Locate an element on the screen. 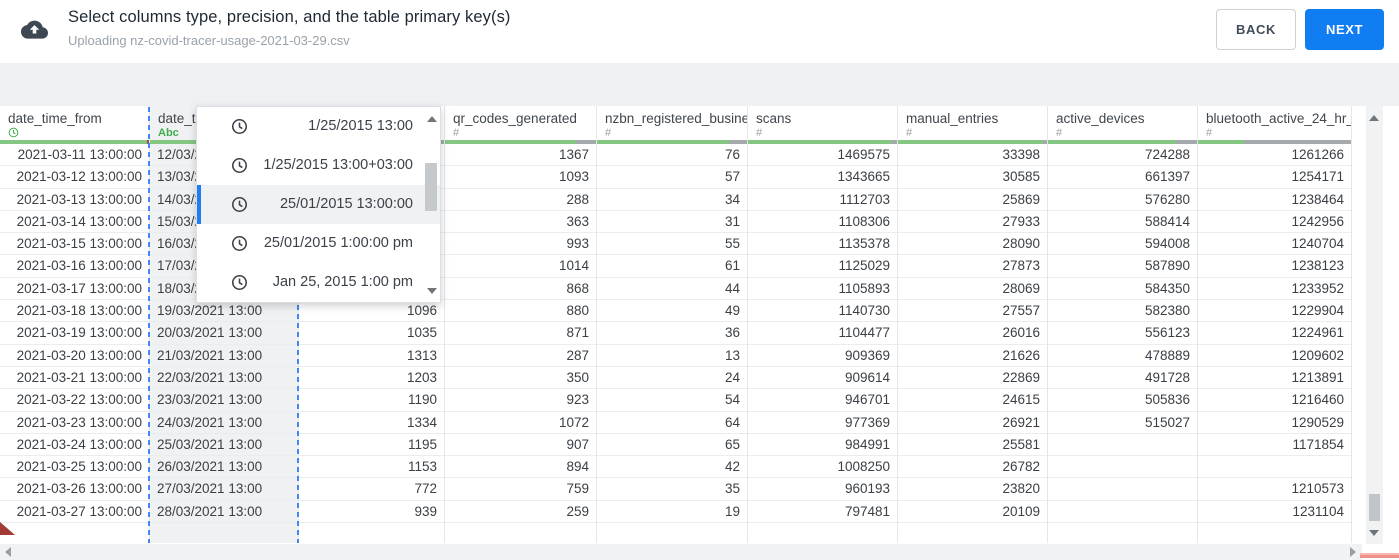  table-cell: 594008 is located at coordinates (1122, 244).